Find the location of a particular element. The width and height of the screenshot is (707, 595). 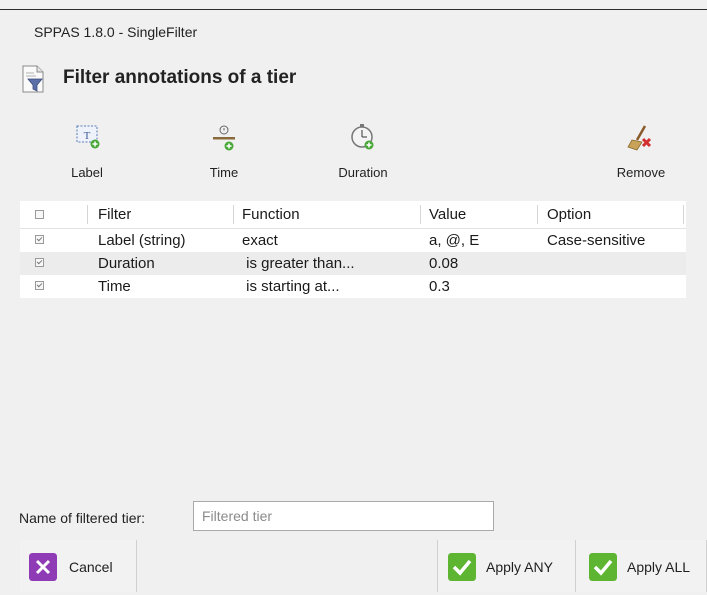

apply-any-button-label: Apply ANY is located at coordinates (519, 567).